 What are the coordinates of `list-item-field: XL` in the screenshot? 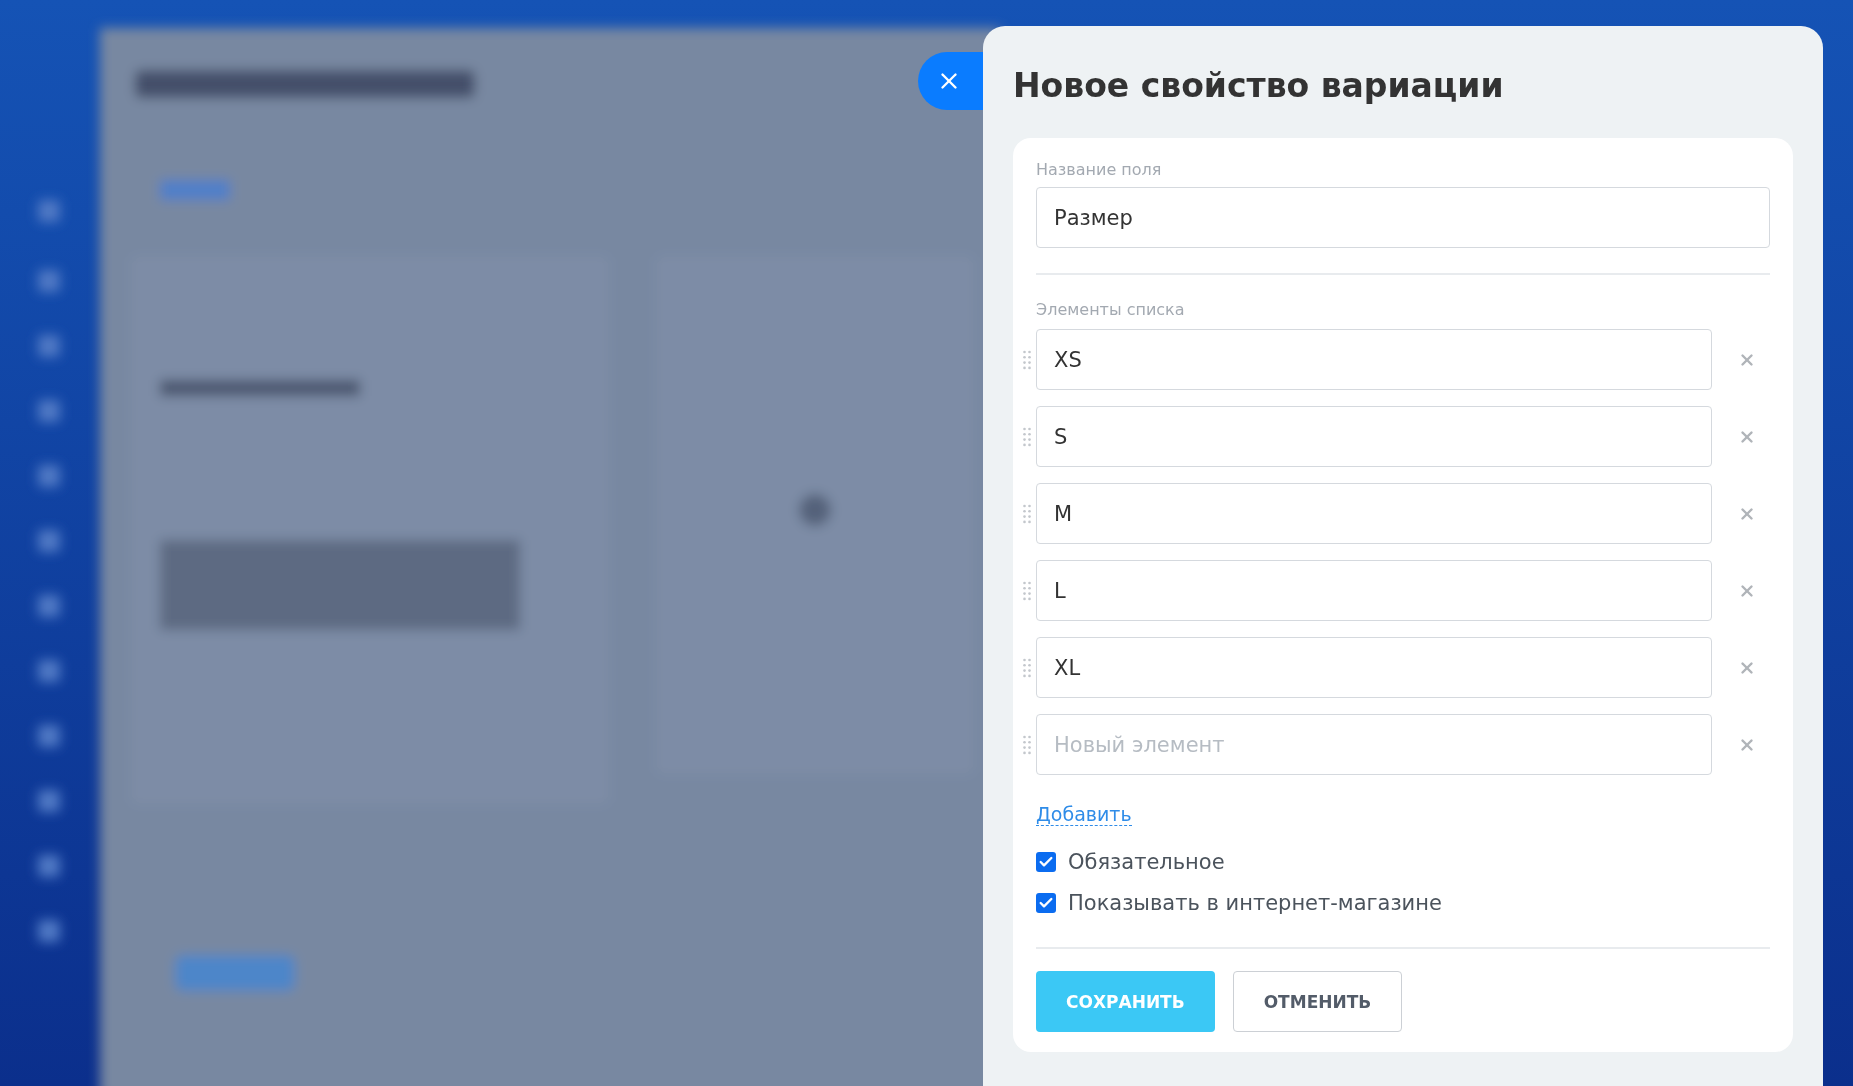 It's located at (1374, 667).